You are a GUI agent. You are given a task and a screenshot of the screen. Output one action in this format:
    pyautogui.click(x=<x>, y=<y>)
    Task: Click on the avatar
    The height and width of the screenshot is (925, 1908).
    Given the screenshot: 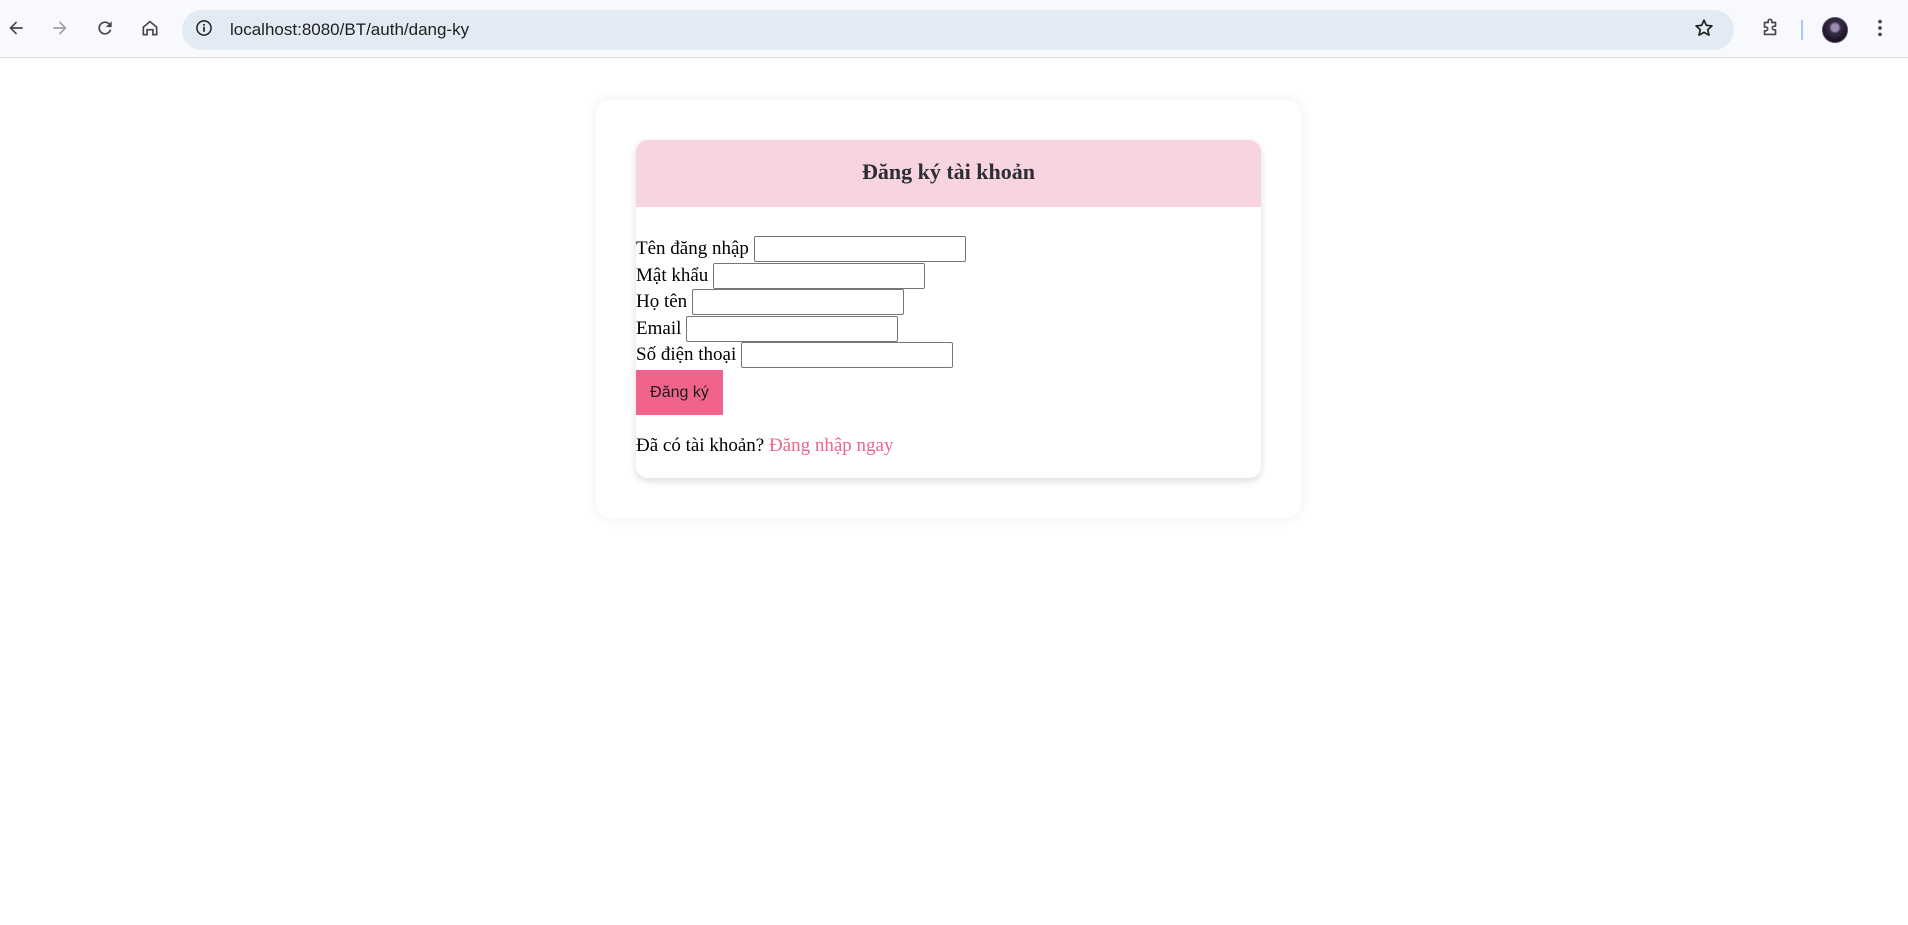 What is the action you would take?
    pyautogui.click(x=1835, y=30)
    